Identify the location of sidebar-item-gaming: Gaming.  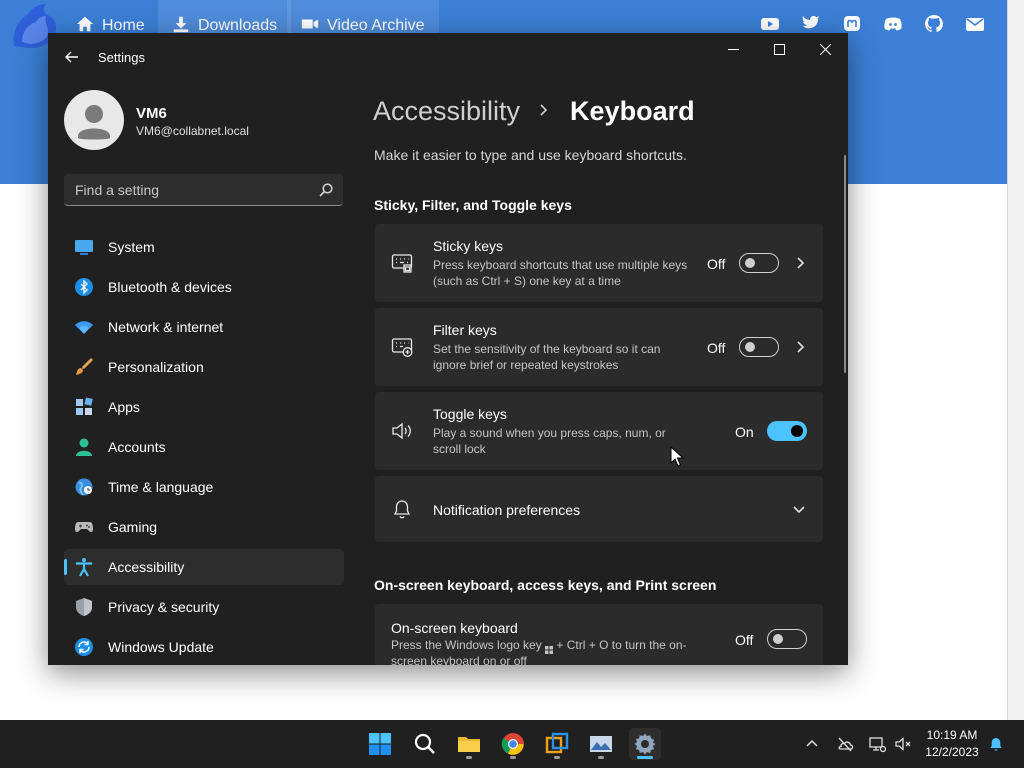
(204, 527).